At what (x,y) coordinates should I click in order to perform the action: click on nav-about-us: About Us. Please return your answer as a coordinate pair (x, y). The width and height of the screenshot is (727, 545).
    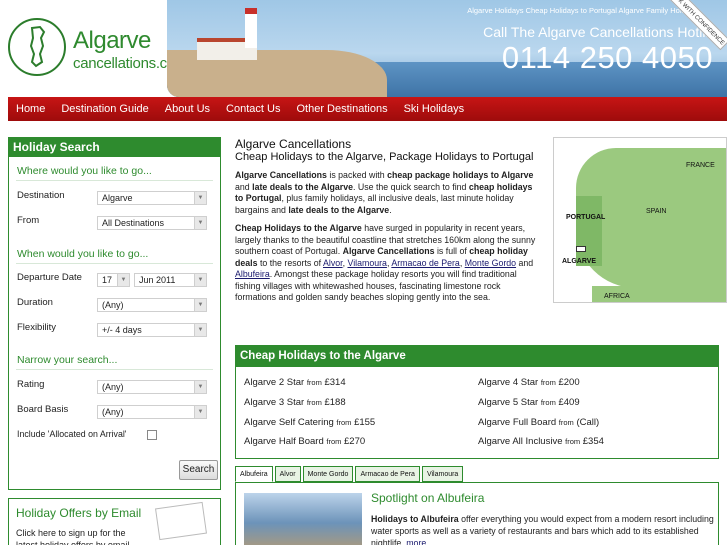
    Looking at the image, I should click on (187, 109).